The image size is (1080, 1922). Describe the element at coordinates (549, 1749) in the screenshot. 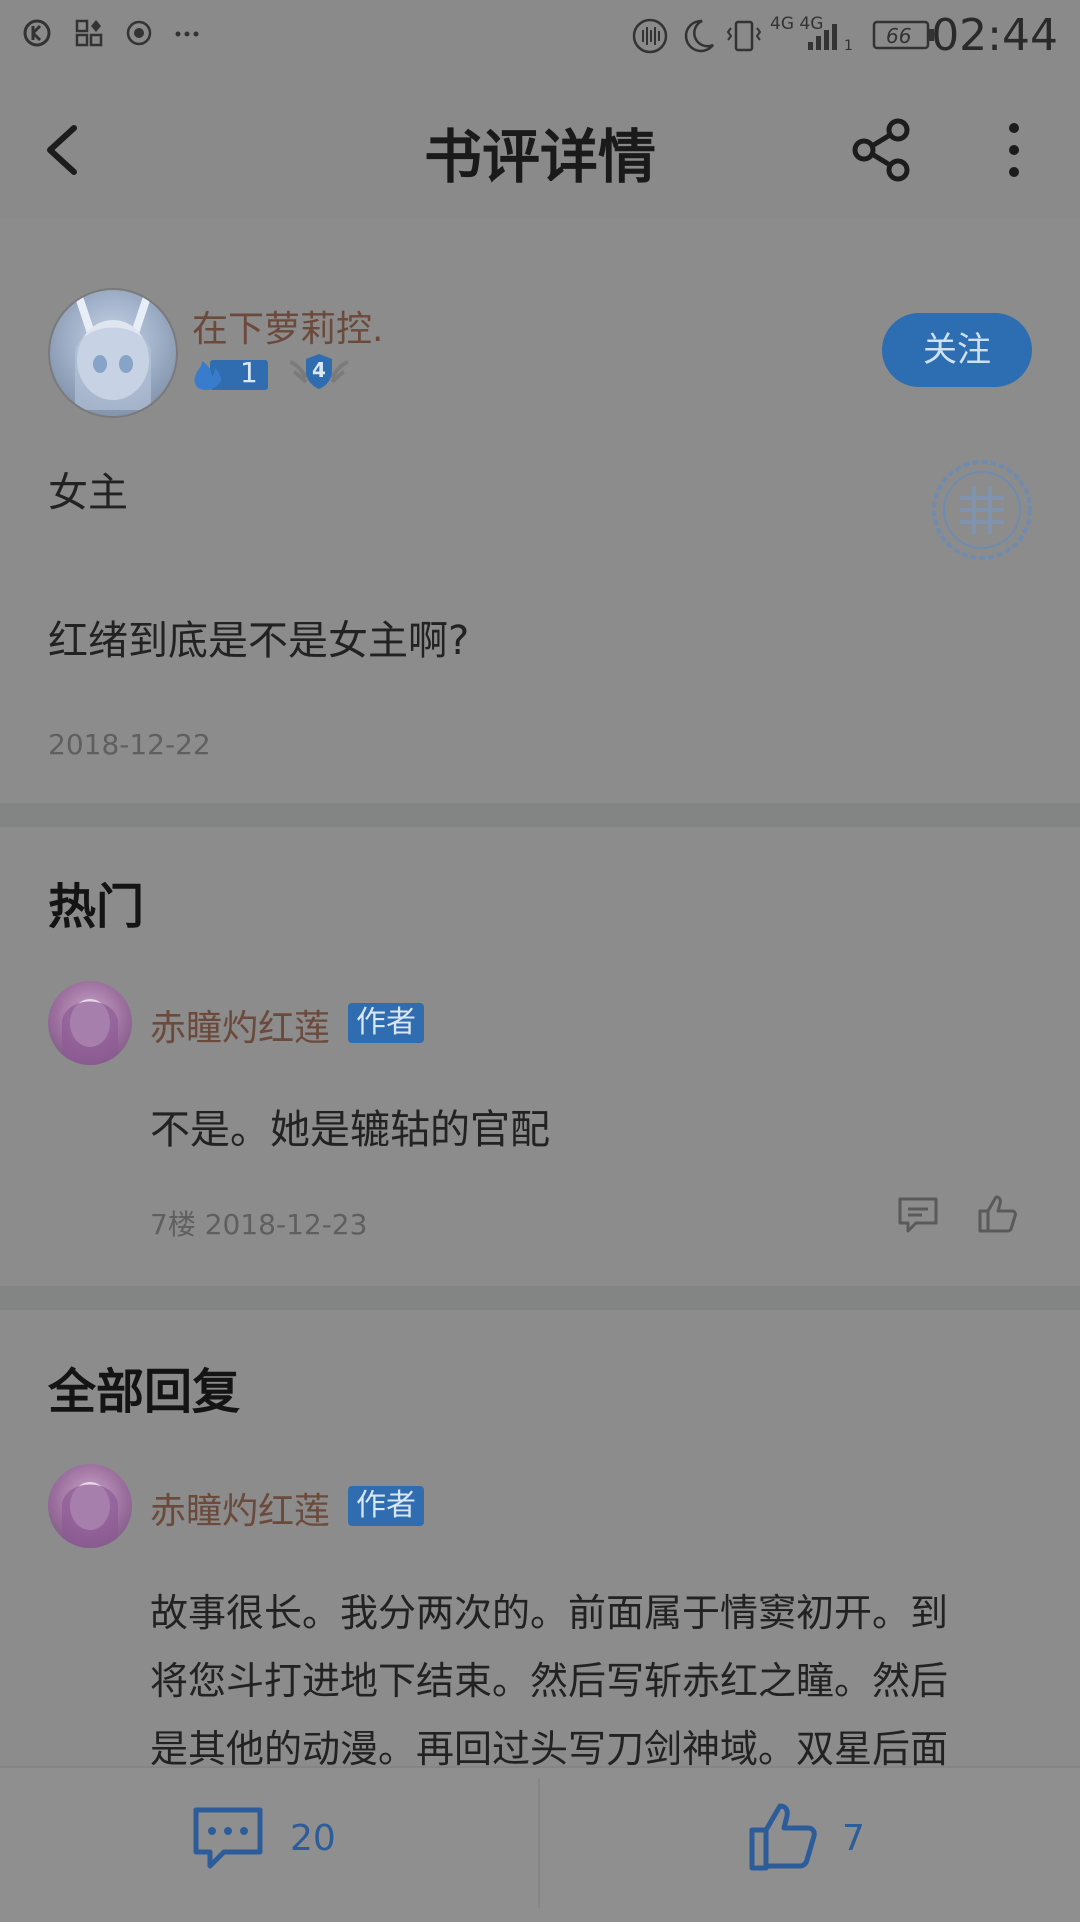

I see `reply-text-line: 是其他的动漫。再回过头写刀剑神域。双星后面` at that location.